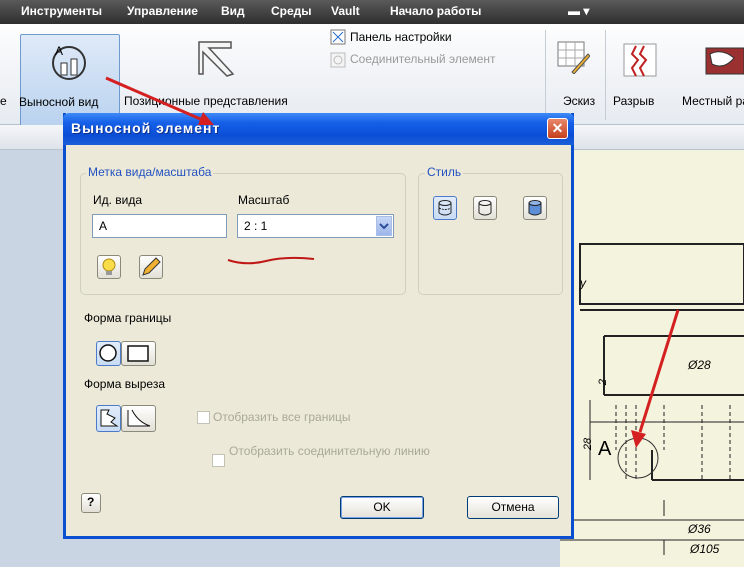 The height and width of the screenshot is (567, 744). I want to click on break-label: Разрыв, so click(633, 101).